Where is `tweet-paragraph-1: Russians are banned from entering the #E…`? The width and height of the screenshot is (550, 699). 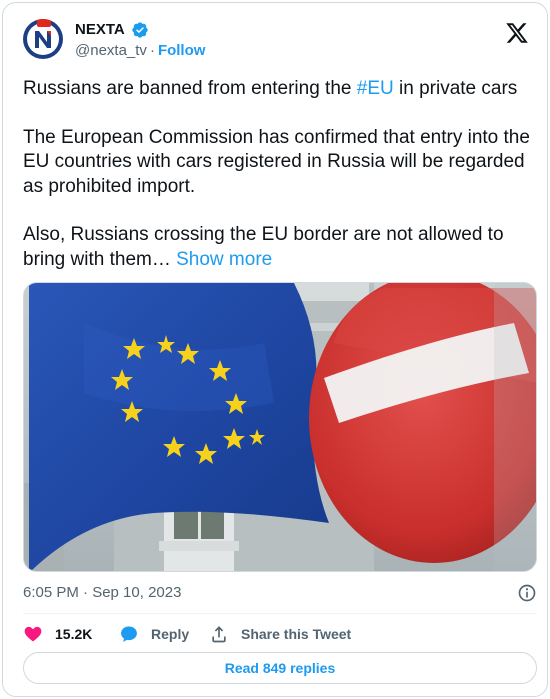
tweet-paragraph-1: Russians are banned from entering the #E… is located at coordinates (279, 89).